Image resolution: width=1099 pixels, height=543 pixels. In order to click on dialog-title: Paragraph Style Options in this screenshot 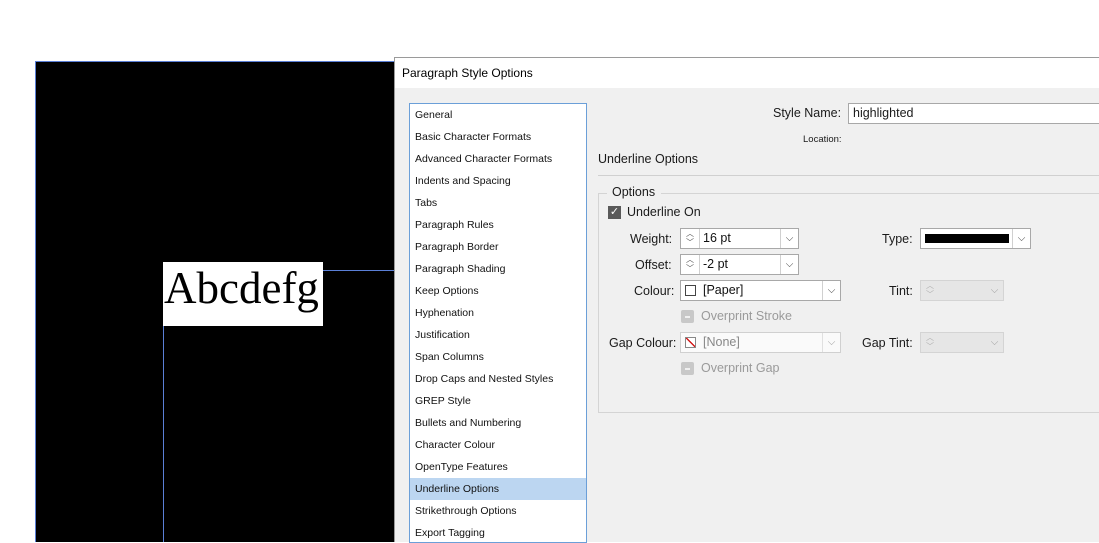, I will do `click(747, 73)`.